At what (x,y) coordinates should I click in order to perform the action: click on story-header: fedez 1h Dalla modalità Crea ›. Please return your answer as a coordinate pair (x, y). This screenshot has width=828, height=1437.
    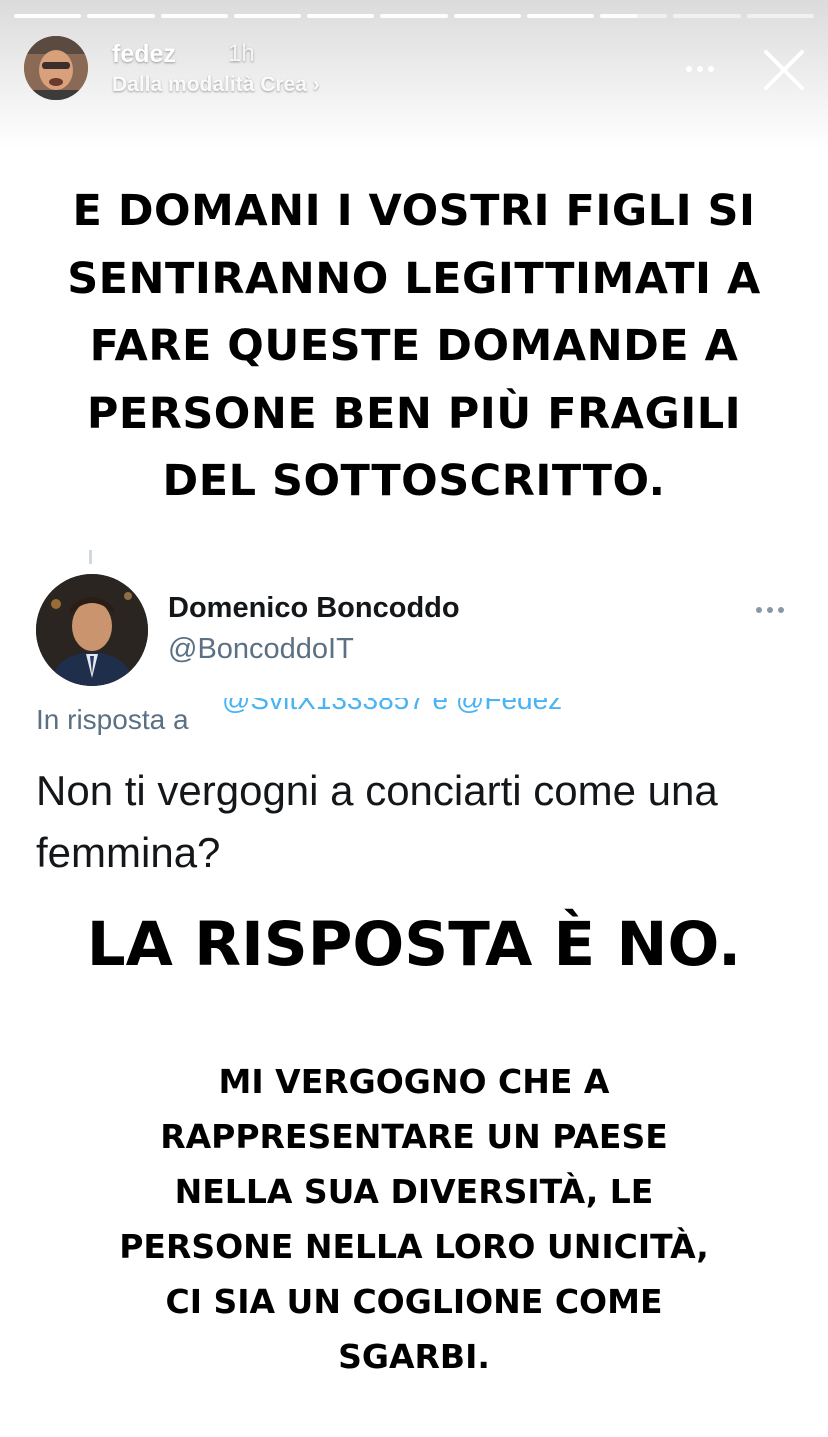
    Looking at the image, I should click on (418, 69).